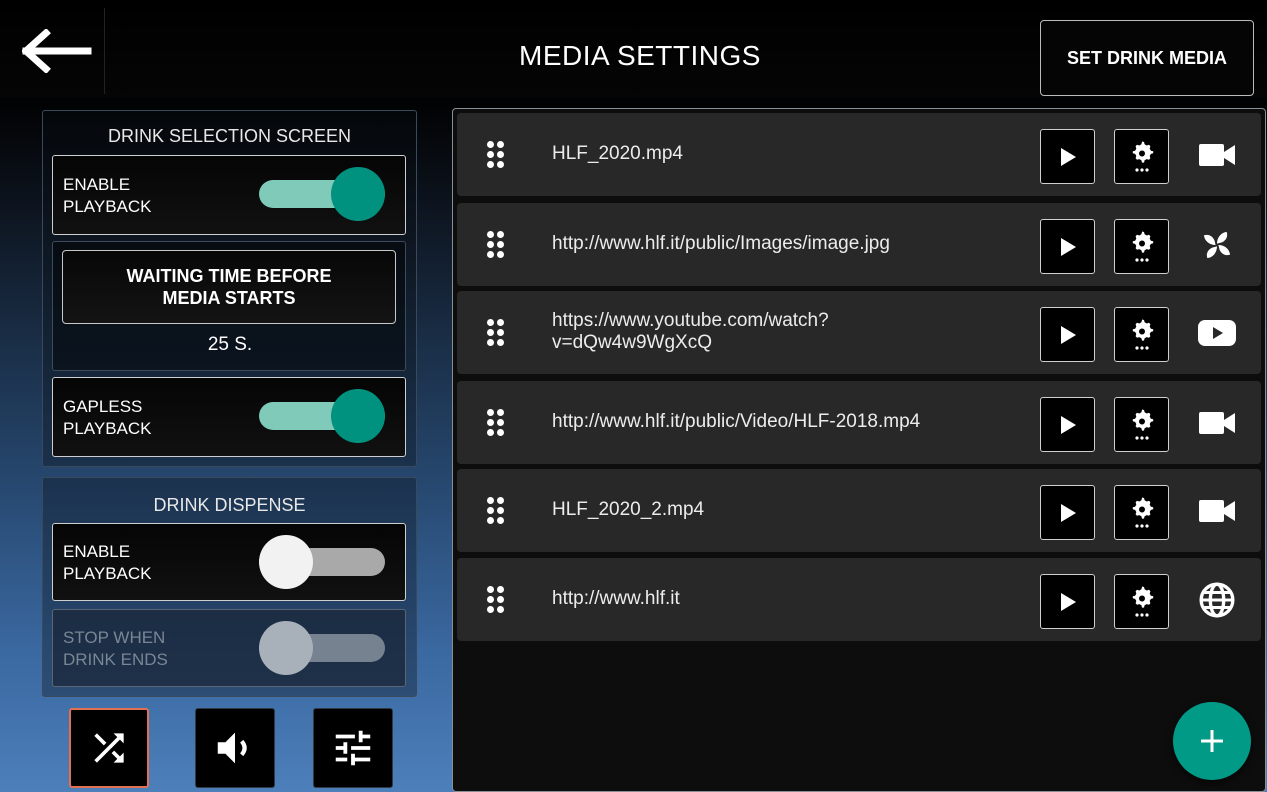  I want to click on gapless-playback-toggle, so click(322, 416).